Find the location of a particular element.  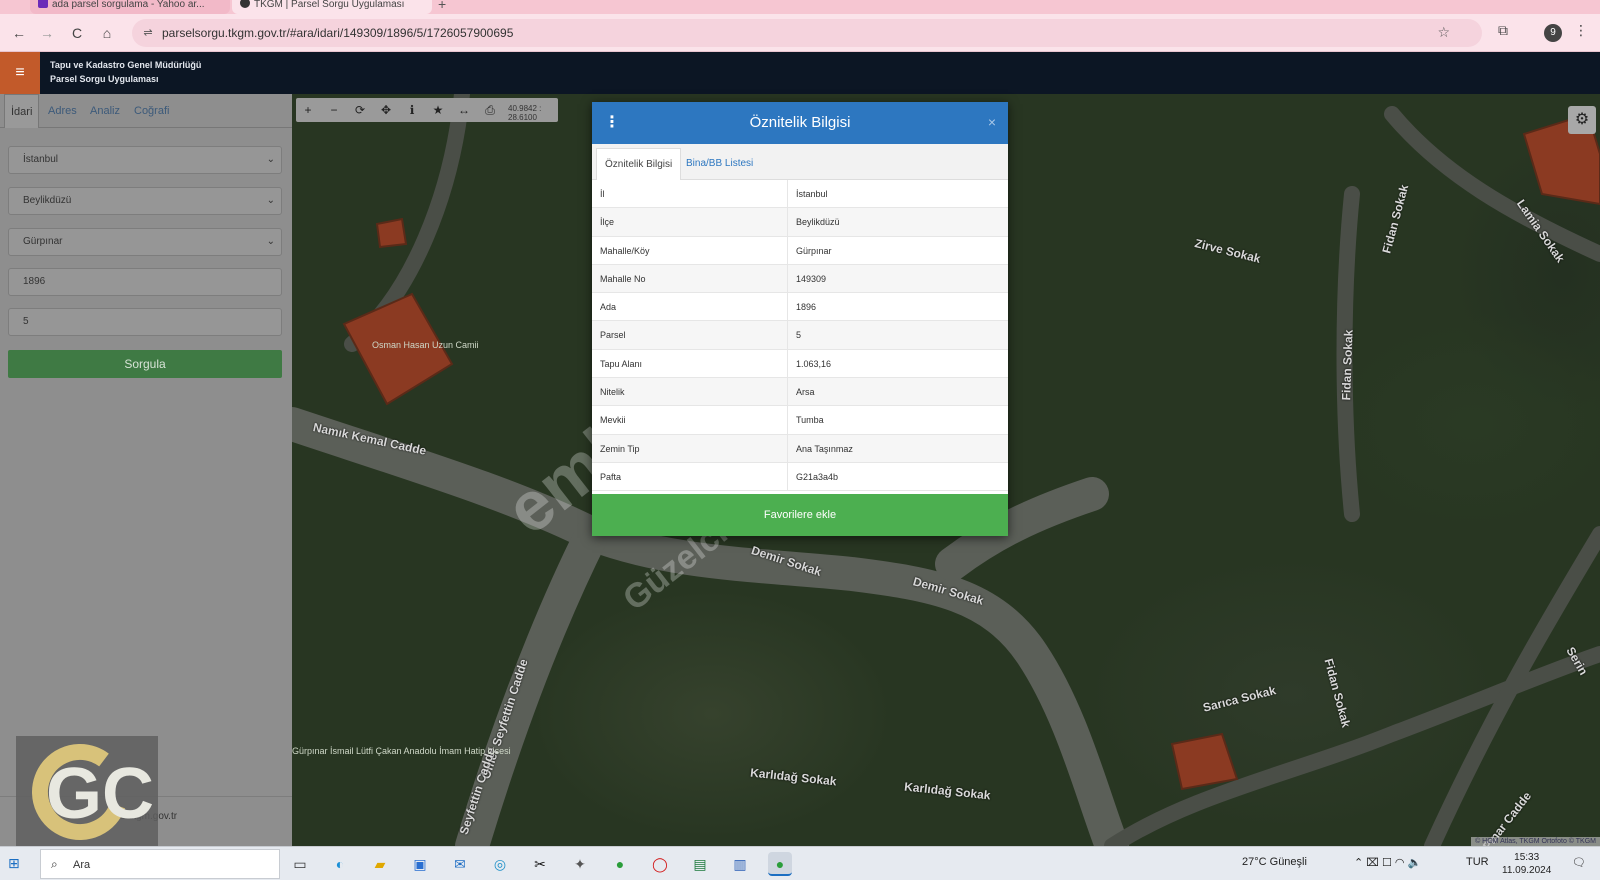

ada-input: 1896 is located at coordinates (145, 282).